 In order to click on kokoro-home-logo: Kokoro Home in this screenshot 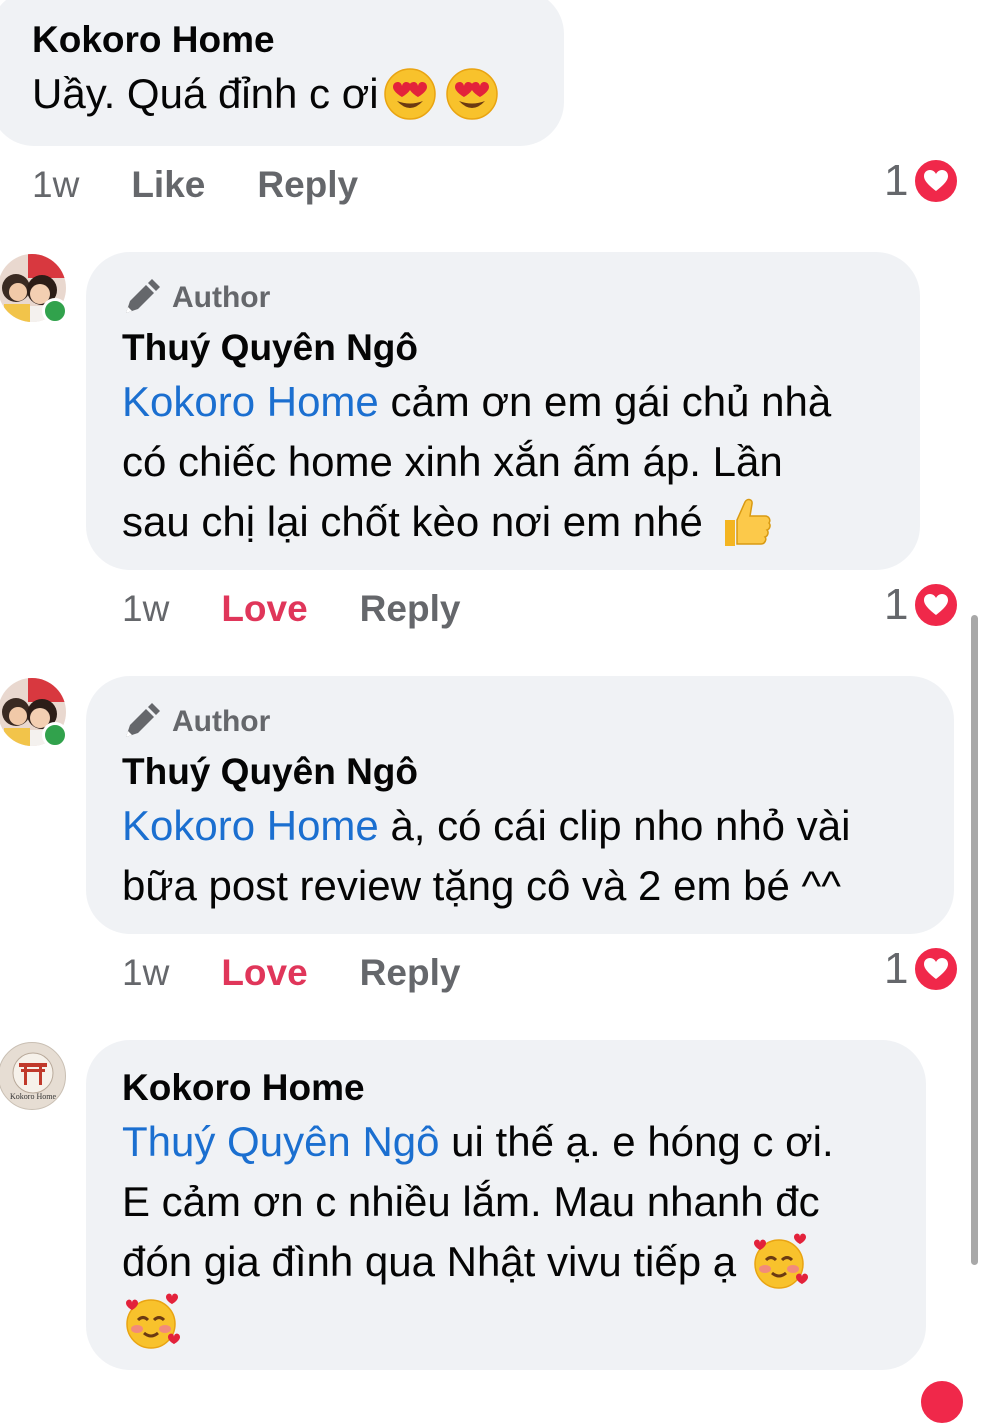, I will do `click(33, 1076)`.